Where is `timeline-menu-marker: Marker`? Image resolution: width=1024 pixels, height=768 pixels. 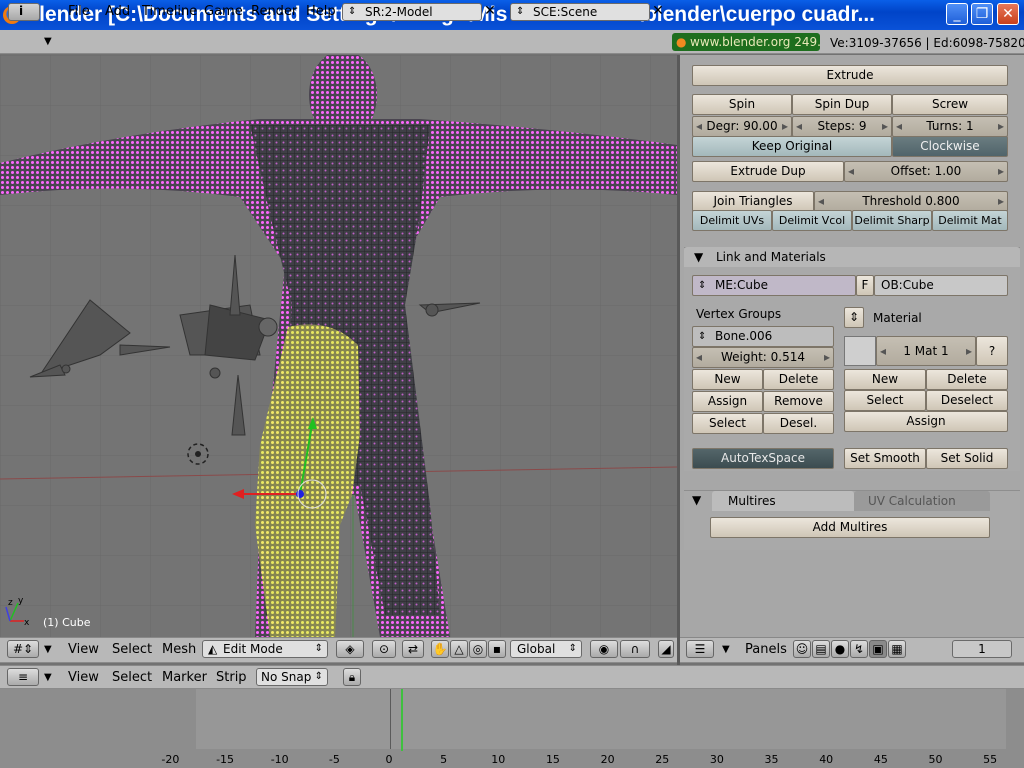
timeline-menu-marker: Marker is located at coordinates (184, 678).